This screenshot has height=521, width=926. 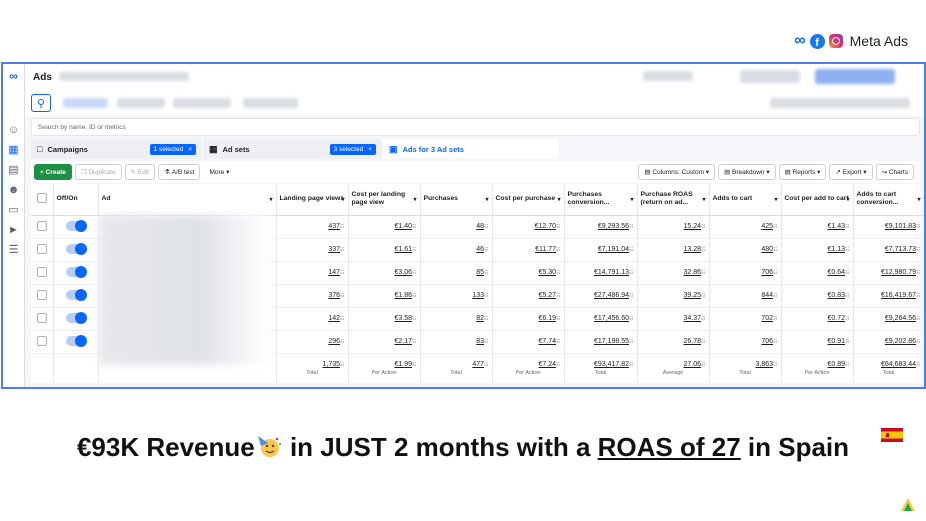 What do you see at coordinates (817, 296) in the screenshot?
I see `cell-cost-per-add-to-cart: €0.83` at bounding box center [817, 296].